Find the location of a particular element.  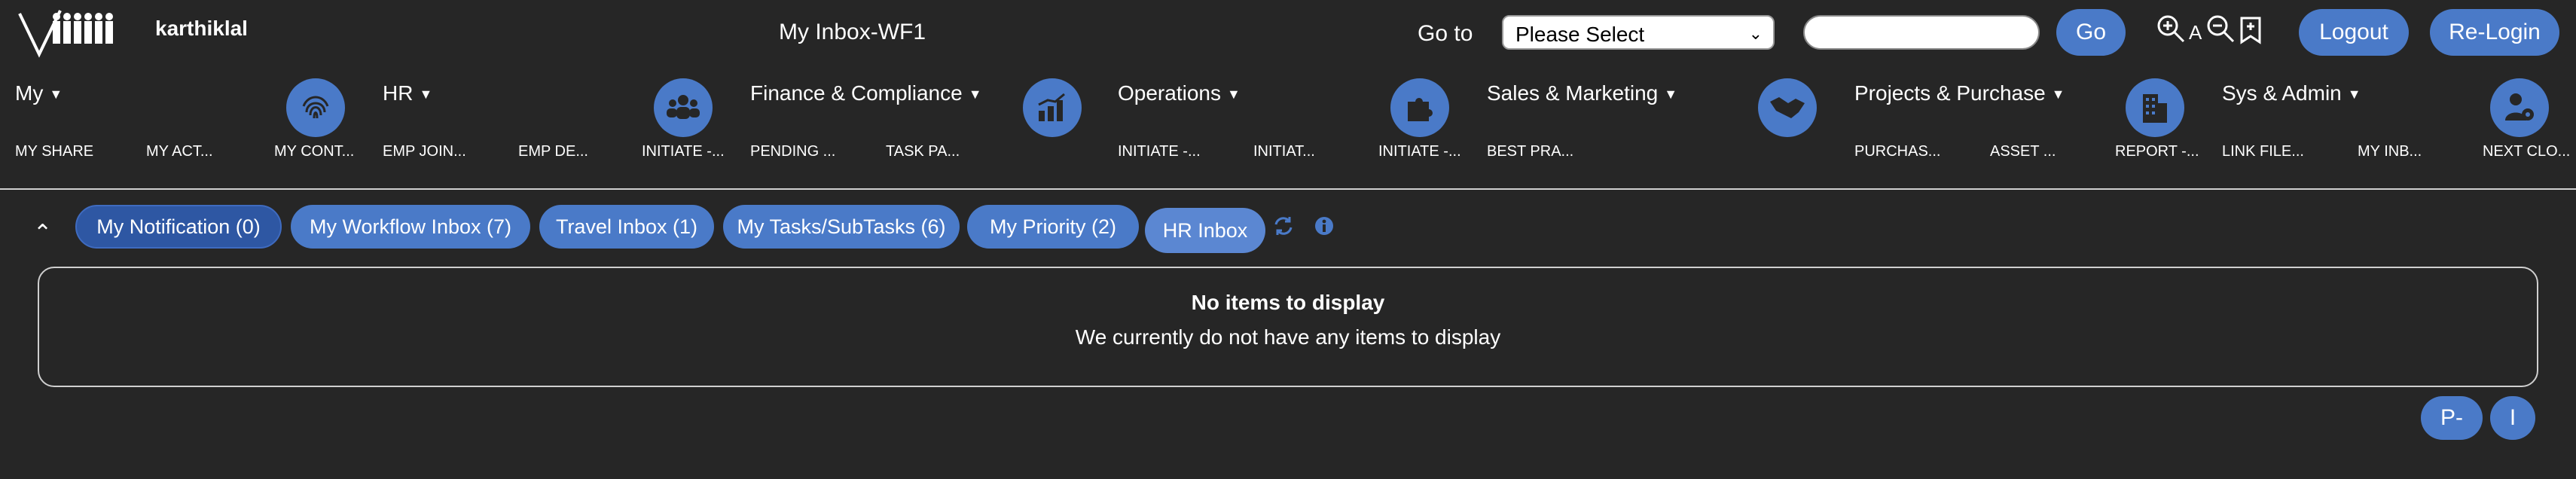

page-title: My Inbox-WF1 is located at coordinates (853, 32).